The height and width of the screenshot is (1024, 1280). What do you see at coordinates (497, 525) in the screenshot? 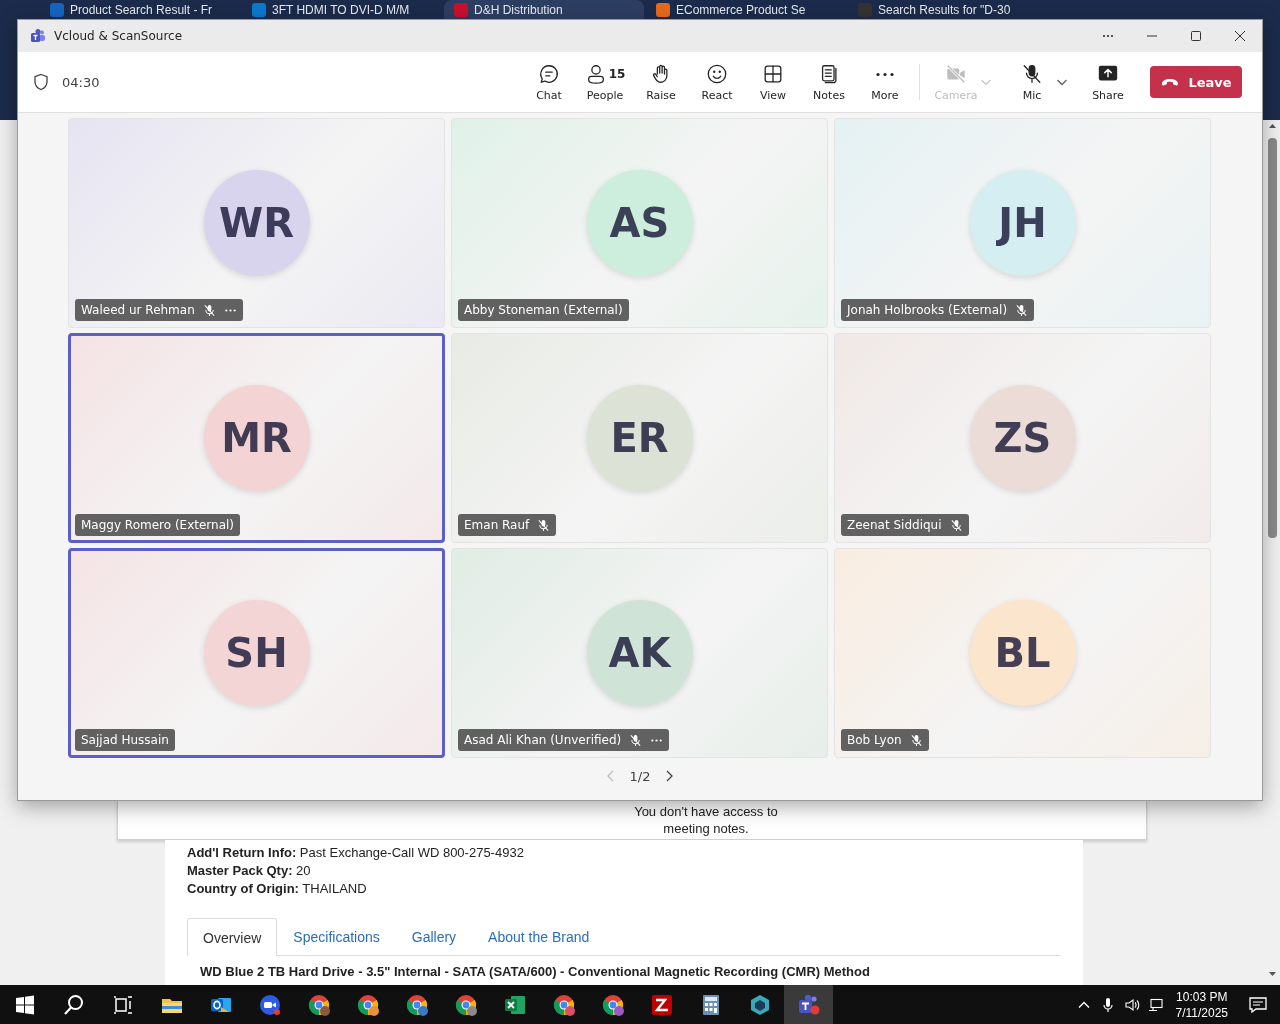
I see `participant-name: Eman Rauf` at bounding box center [497, 525].